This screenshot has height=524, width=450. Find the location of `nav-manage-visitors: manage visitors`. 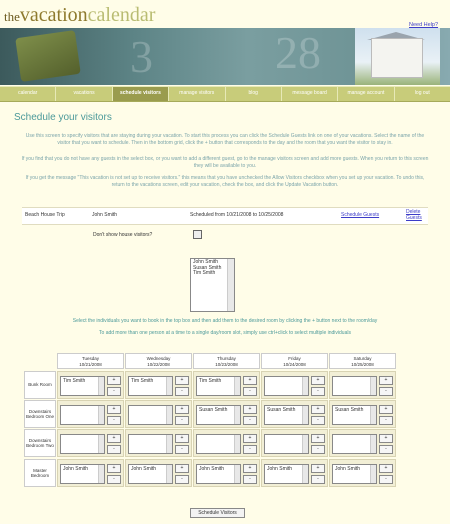

nav-manage-visitors: manage visitors is located at coordinates (197, 94).